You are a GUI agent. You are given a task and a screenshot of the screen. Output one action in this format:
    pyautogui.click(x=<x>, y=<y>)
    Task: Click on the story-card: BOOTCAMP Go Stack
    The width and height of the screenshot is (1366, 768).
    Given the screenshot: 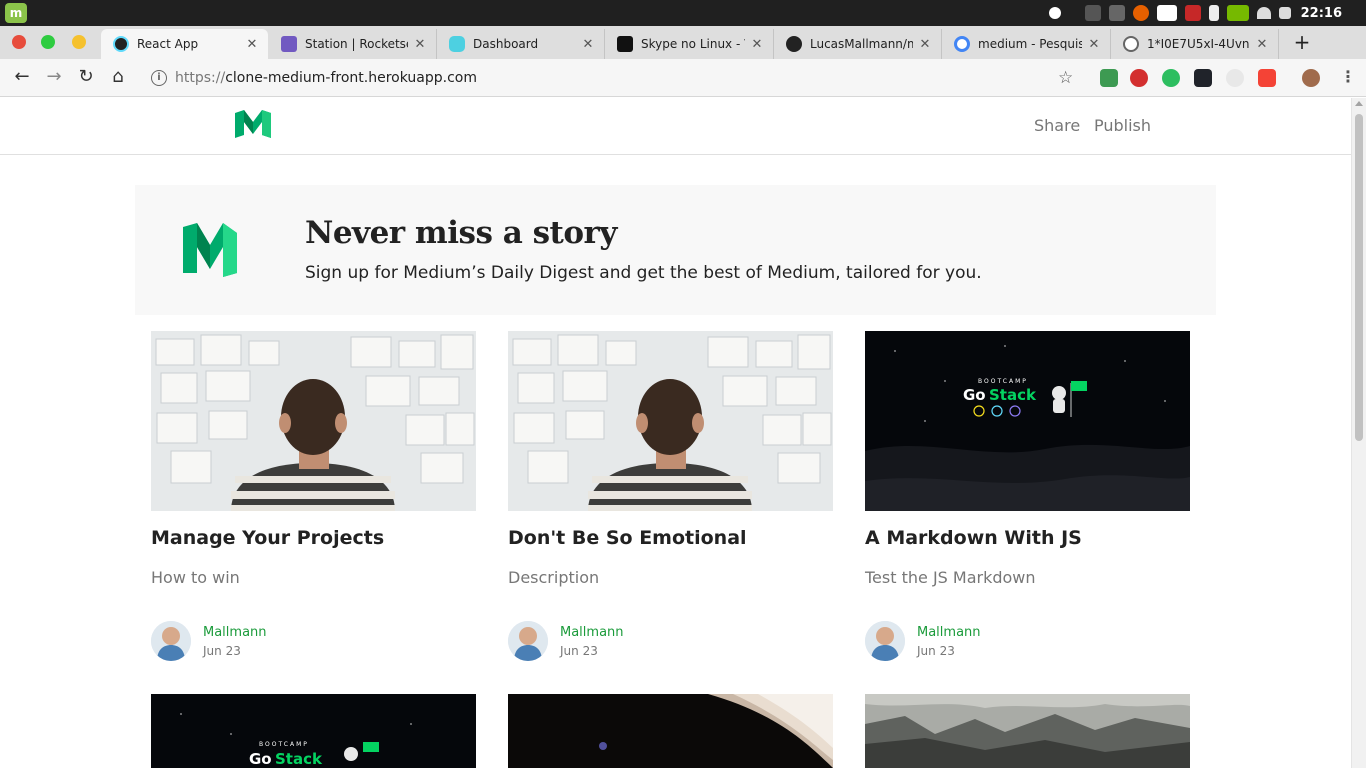 What is the action you would take?
    pyautogui.click(x=313, y=731)
    